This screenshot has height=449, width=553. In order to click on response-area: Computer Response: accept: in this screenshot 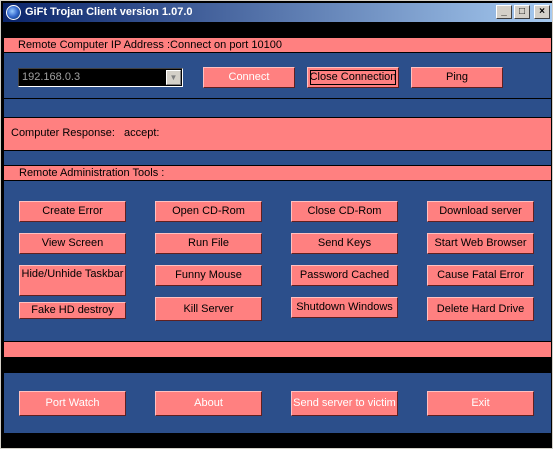, I will do `click(277, 134)`.